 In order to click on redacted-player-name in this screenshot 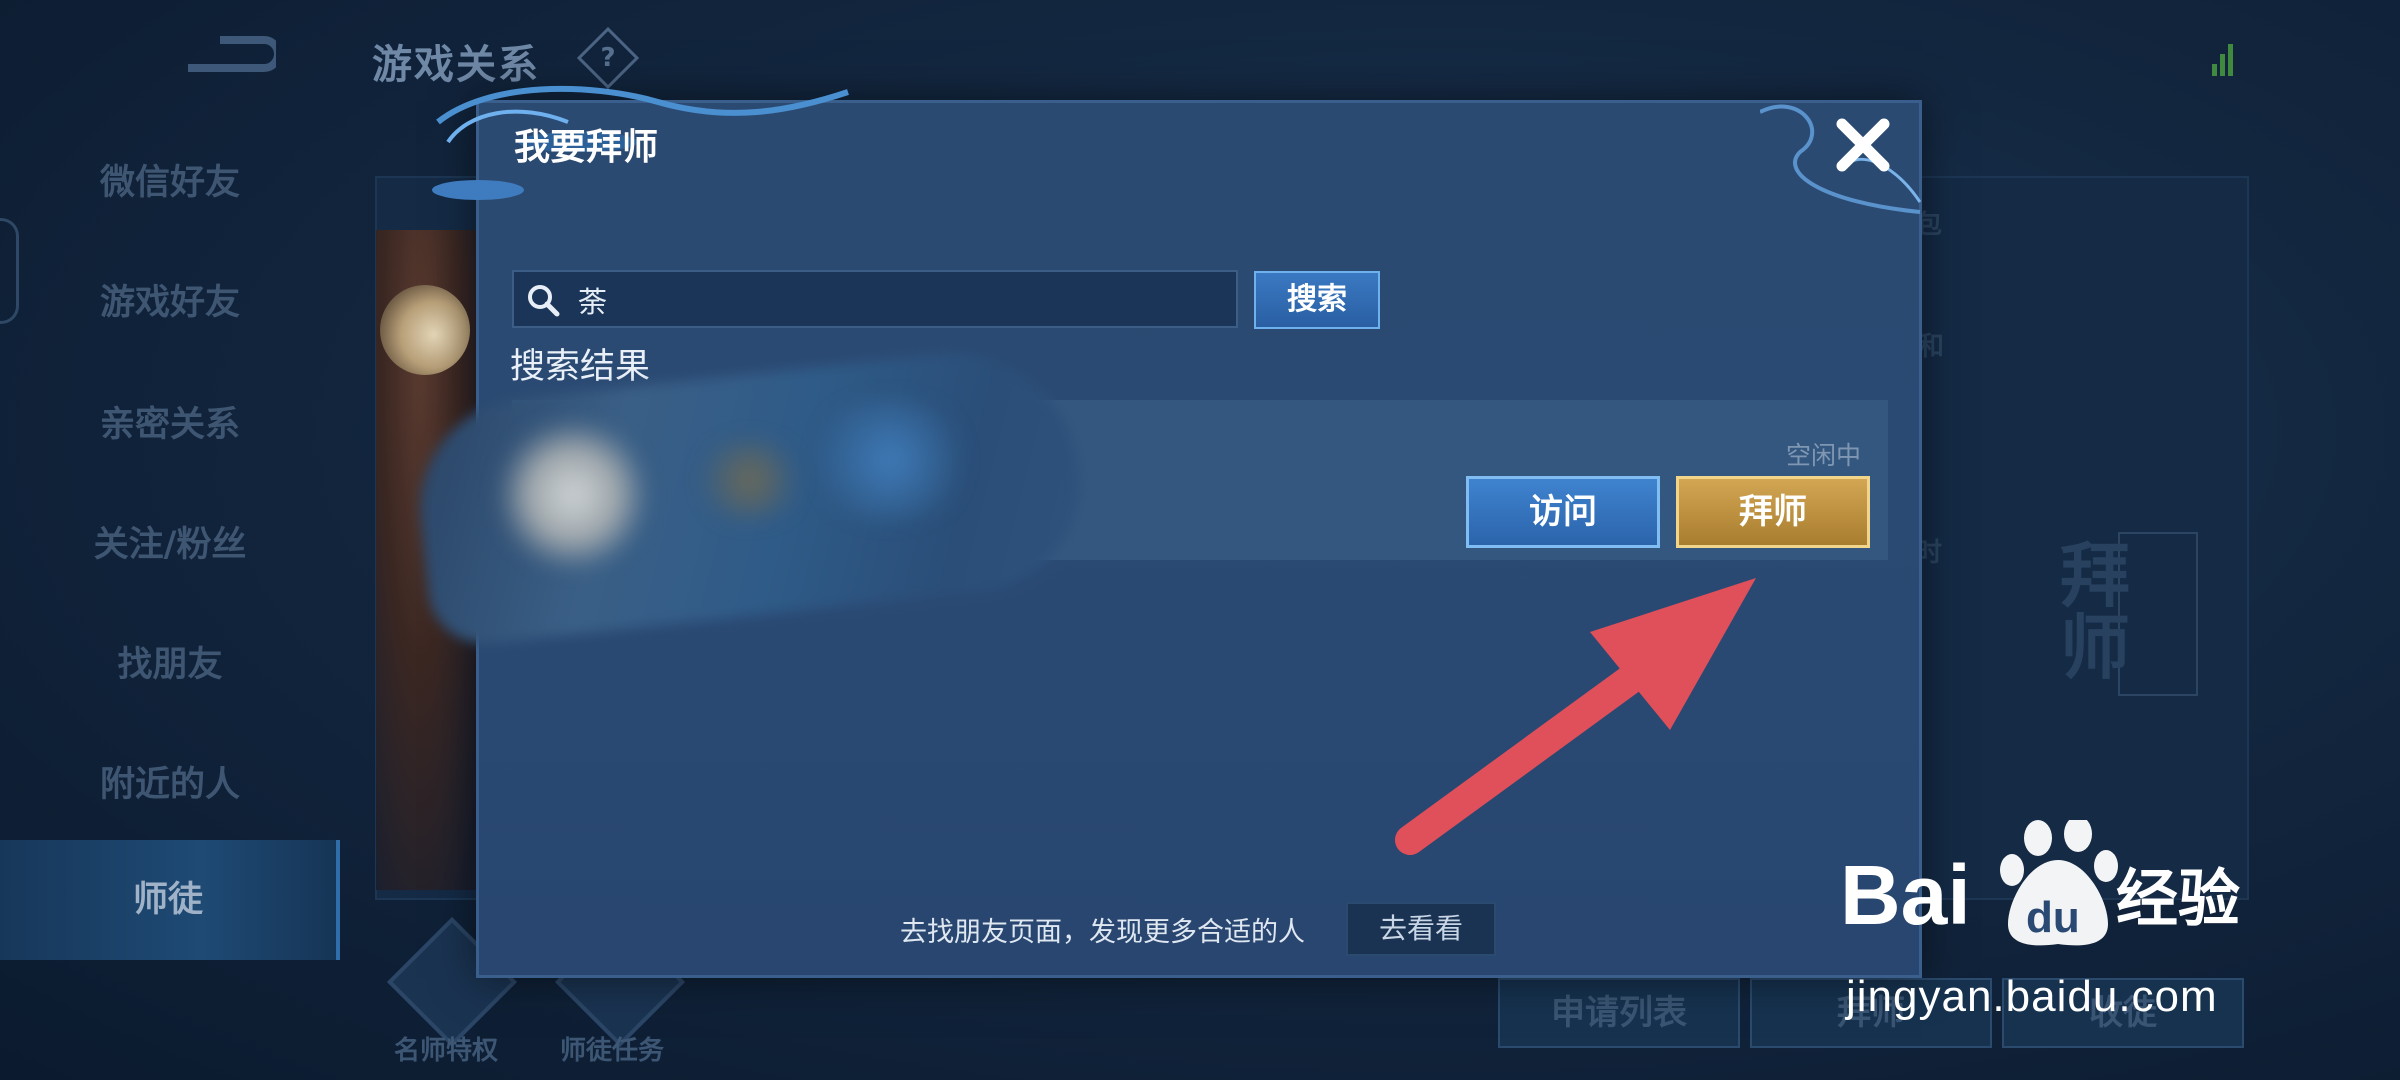, I will do `click(750, 480)`.